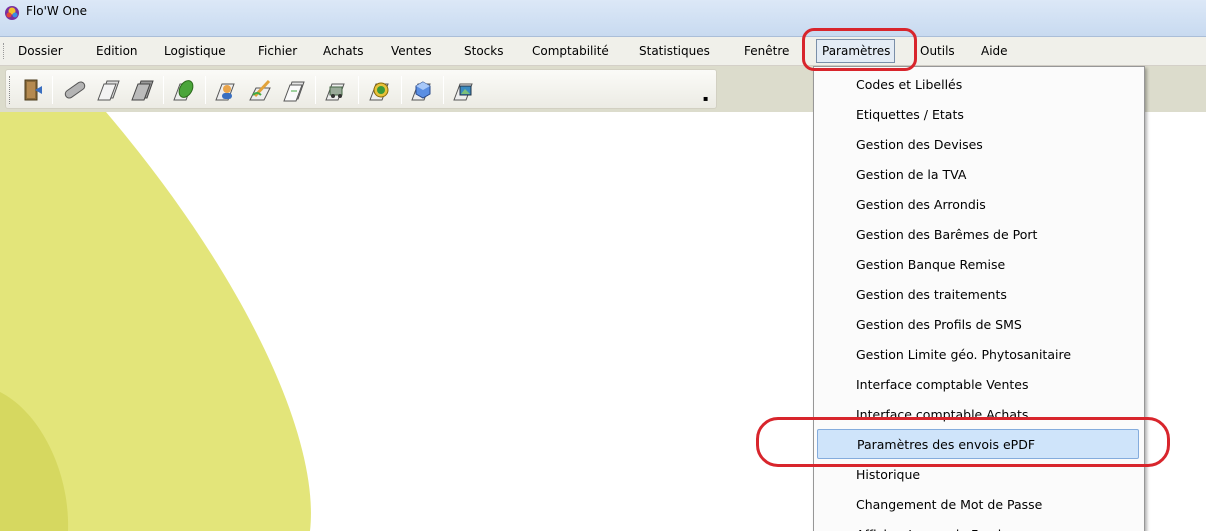 This screenshot has height=531, width=1206. What do you see at coordinates (979, 85) in the screenshot?
I see `menu-item-codes-libelles: Codes et Libellés` at bounding box center [979, 85].